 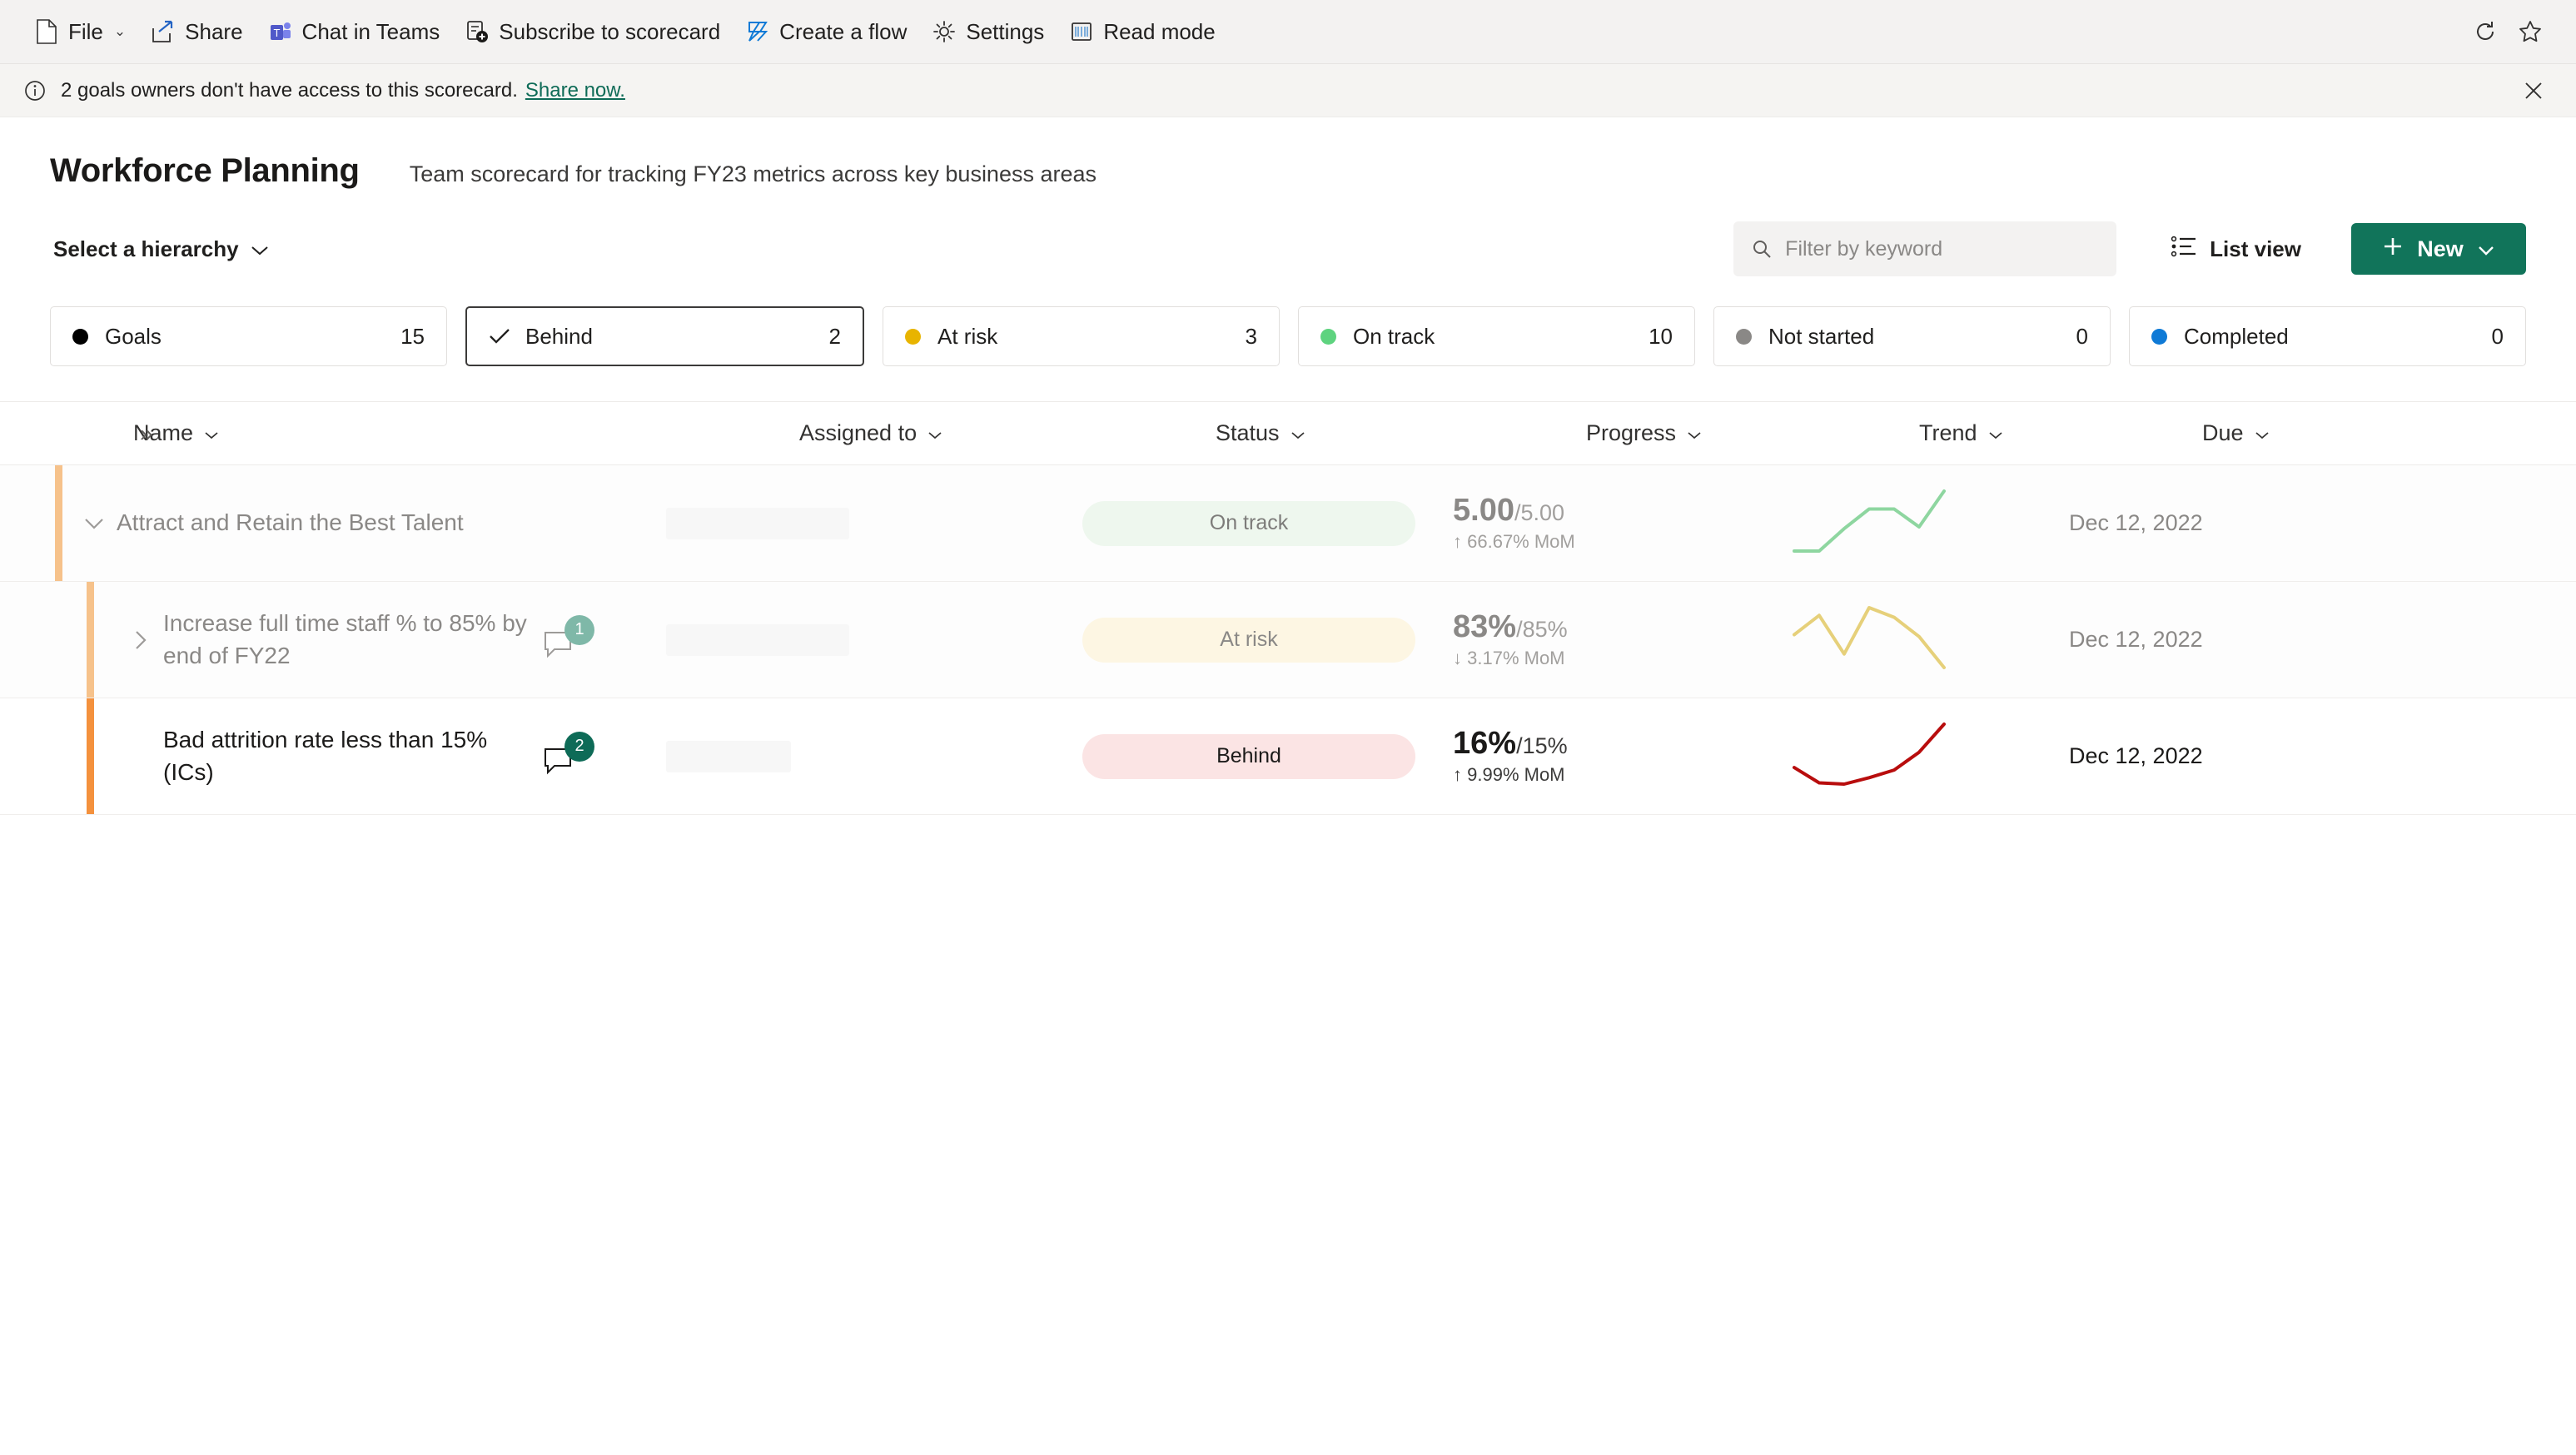 What do you see at coordinates (834, 336) in the screenshot?
I see `status-chip-count: 2` at bounding box center [834, 336].